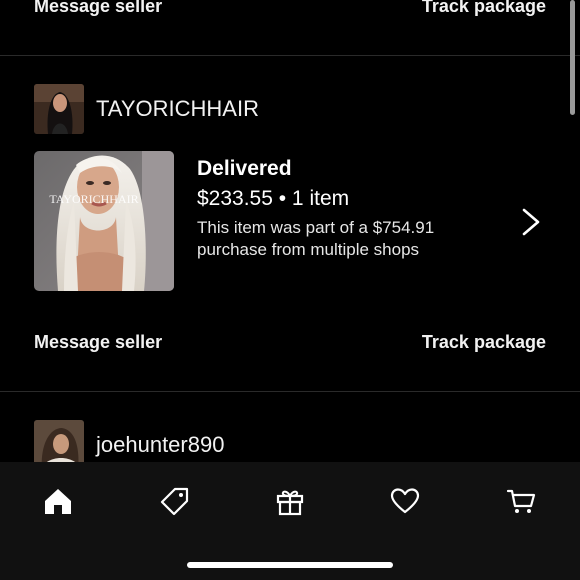 The image size is (580, 580). Describe the element at coordinates (572, 57) in the screenshot. I see `scrollbar` at that location.